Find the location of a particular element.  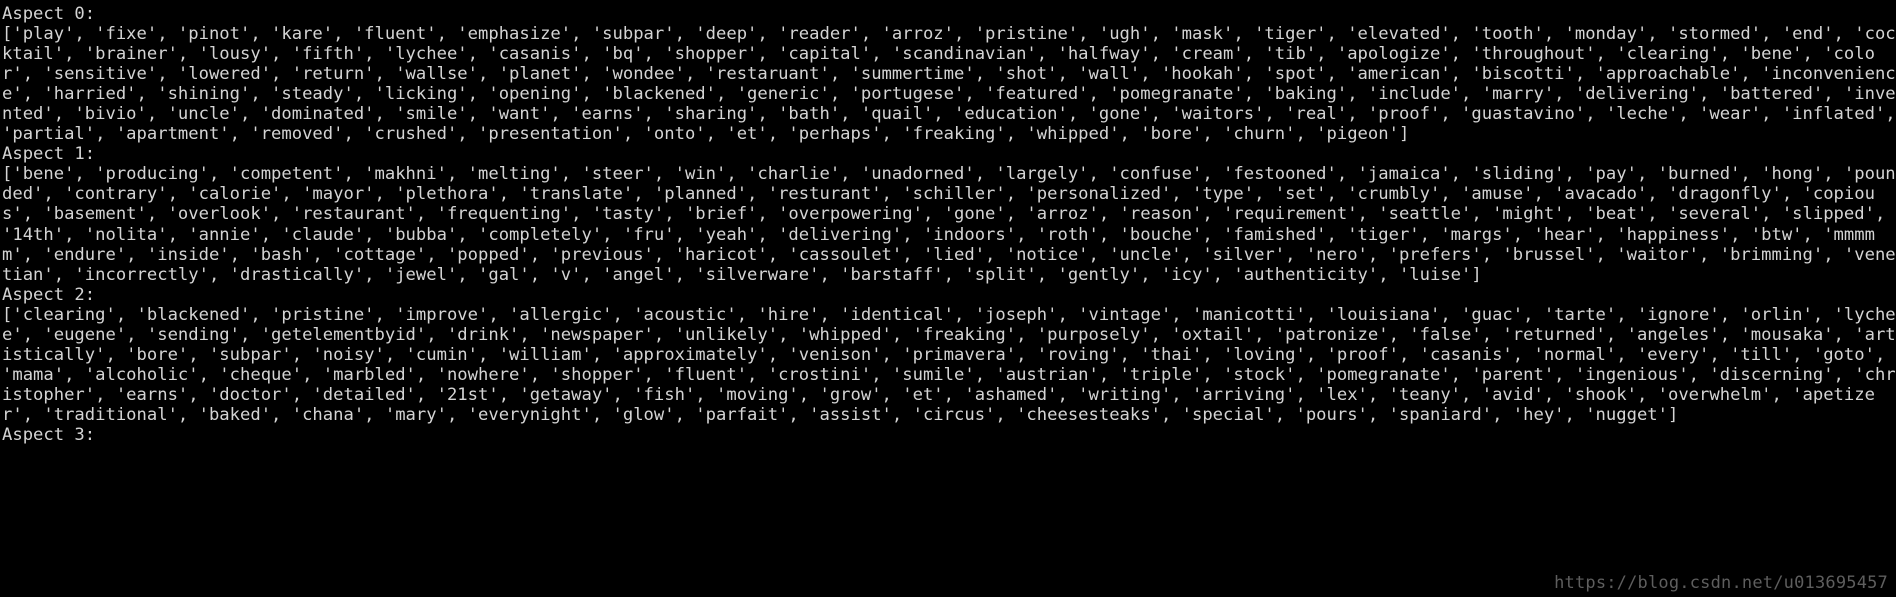

aspect-3-label: Aspect 3: is located at coordinates (49, 434).